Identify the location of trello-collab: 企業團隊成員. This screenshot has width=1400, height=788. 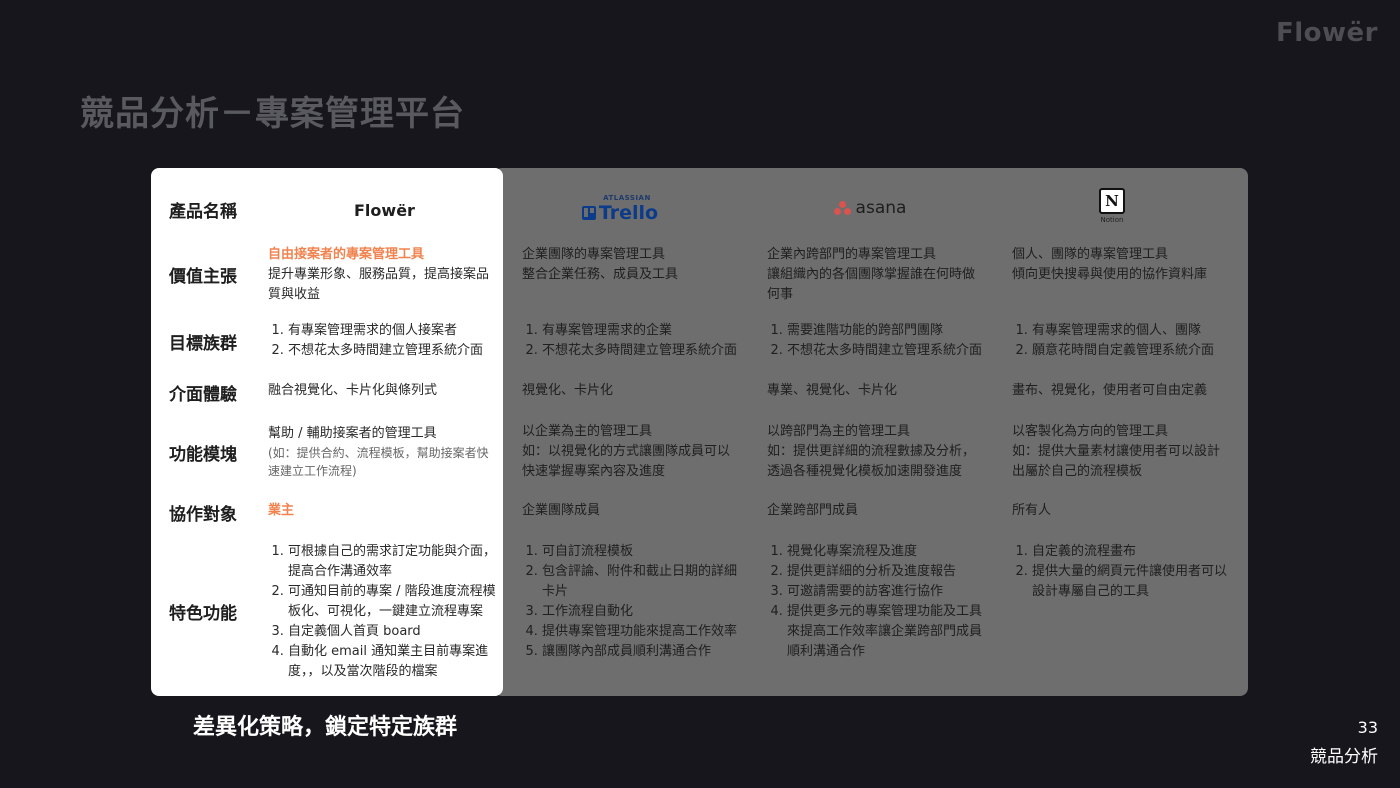
(561, 510).